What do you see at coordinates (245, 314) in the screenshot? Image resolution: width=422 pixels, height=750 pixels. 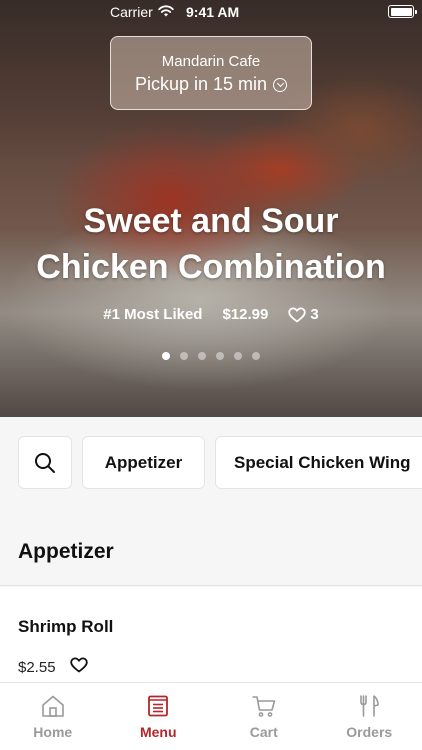 I see `featured-price: $12.99` at bounding box center [245, 314].